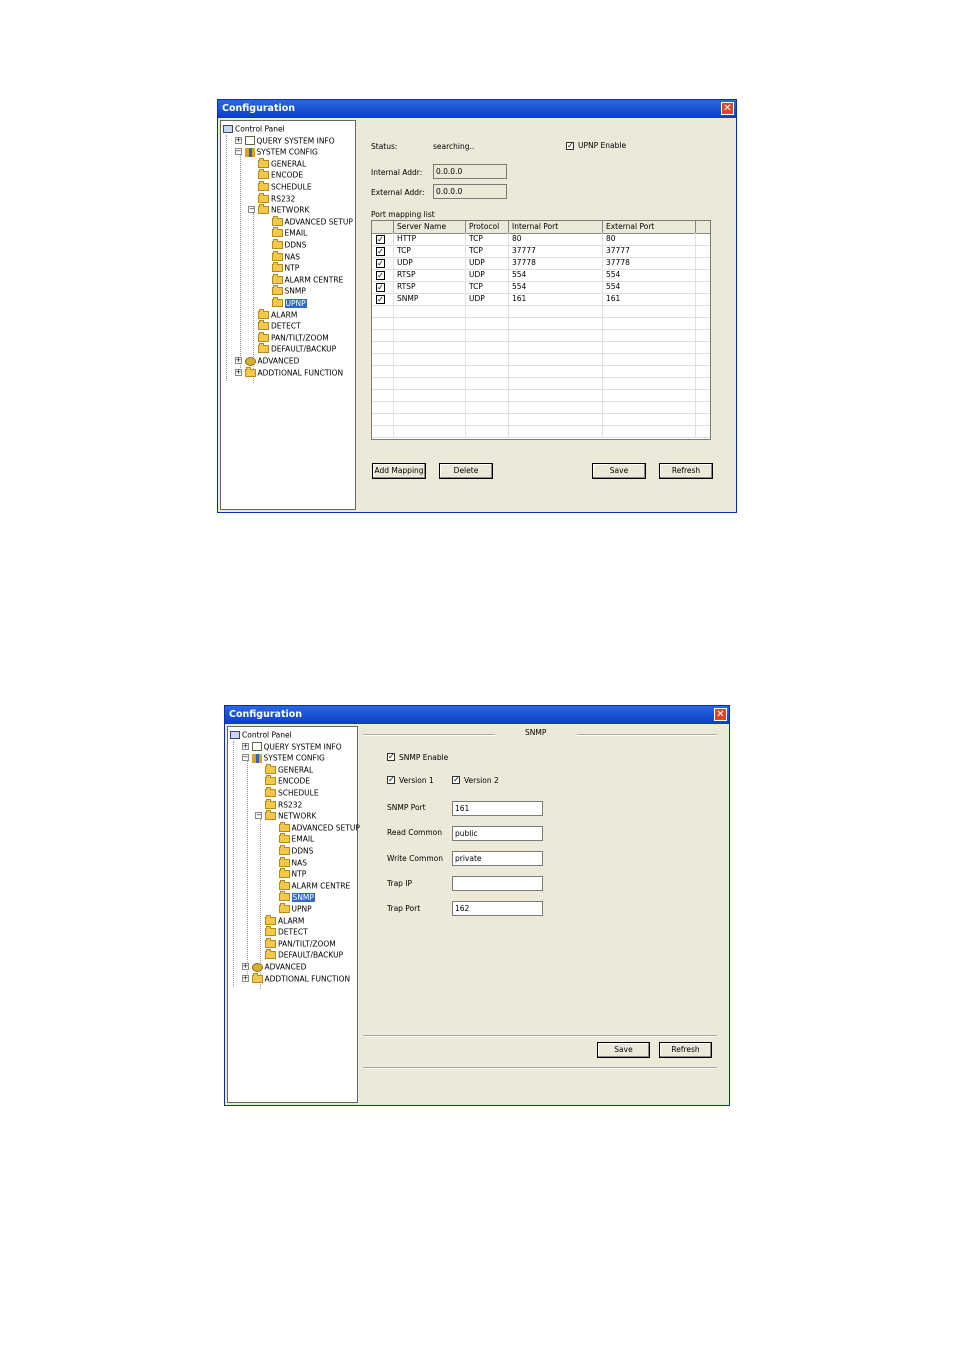  I want to click on config-icon, so click(256, 758).